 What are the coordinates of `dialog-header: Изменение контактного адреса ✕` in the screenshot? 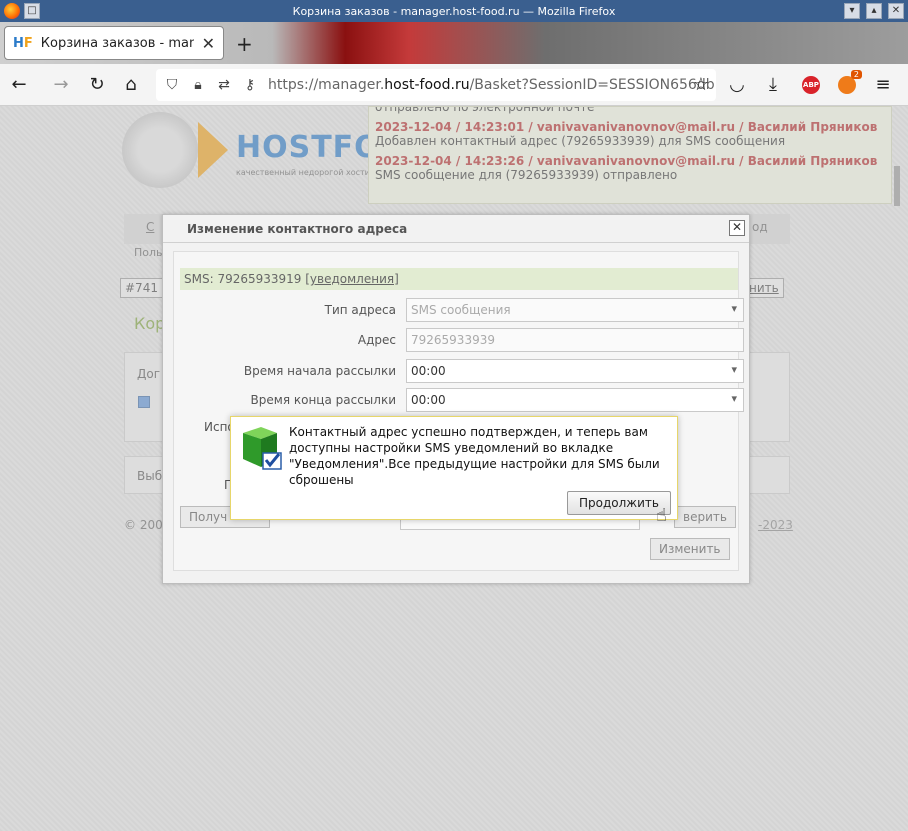 It's located at (456, 229).